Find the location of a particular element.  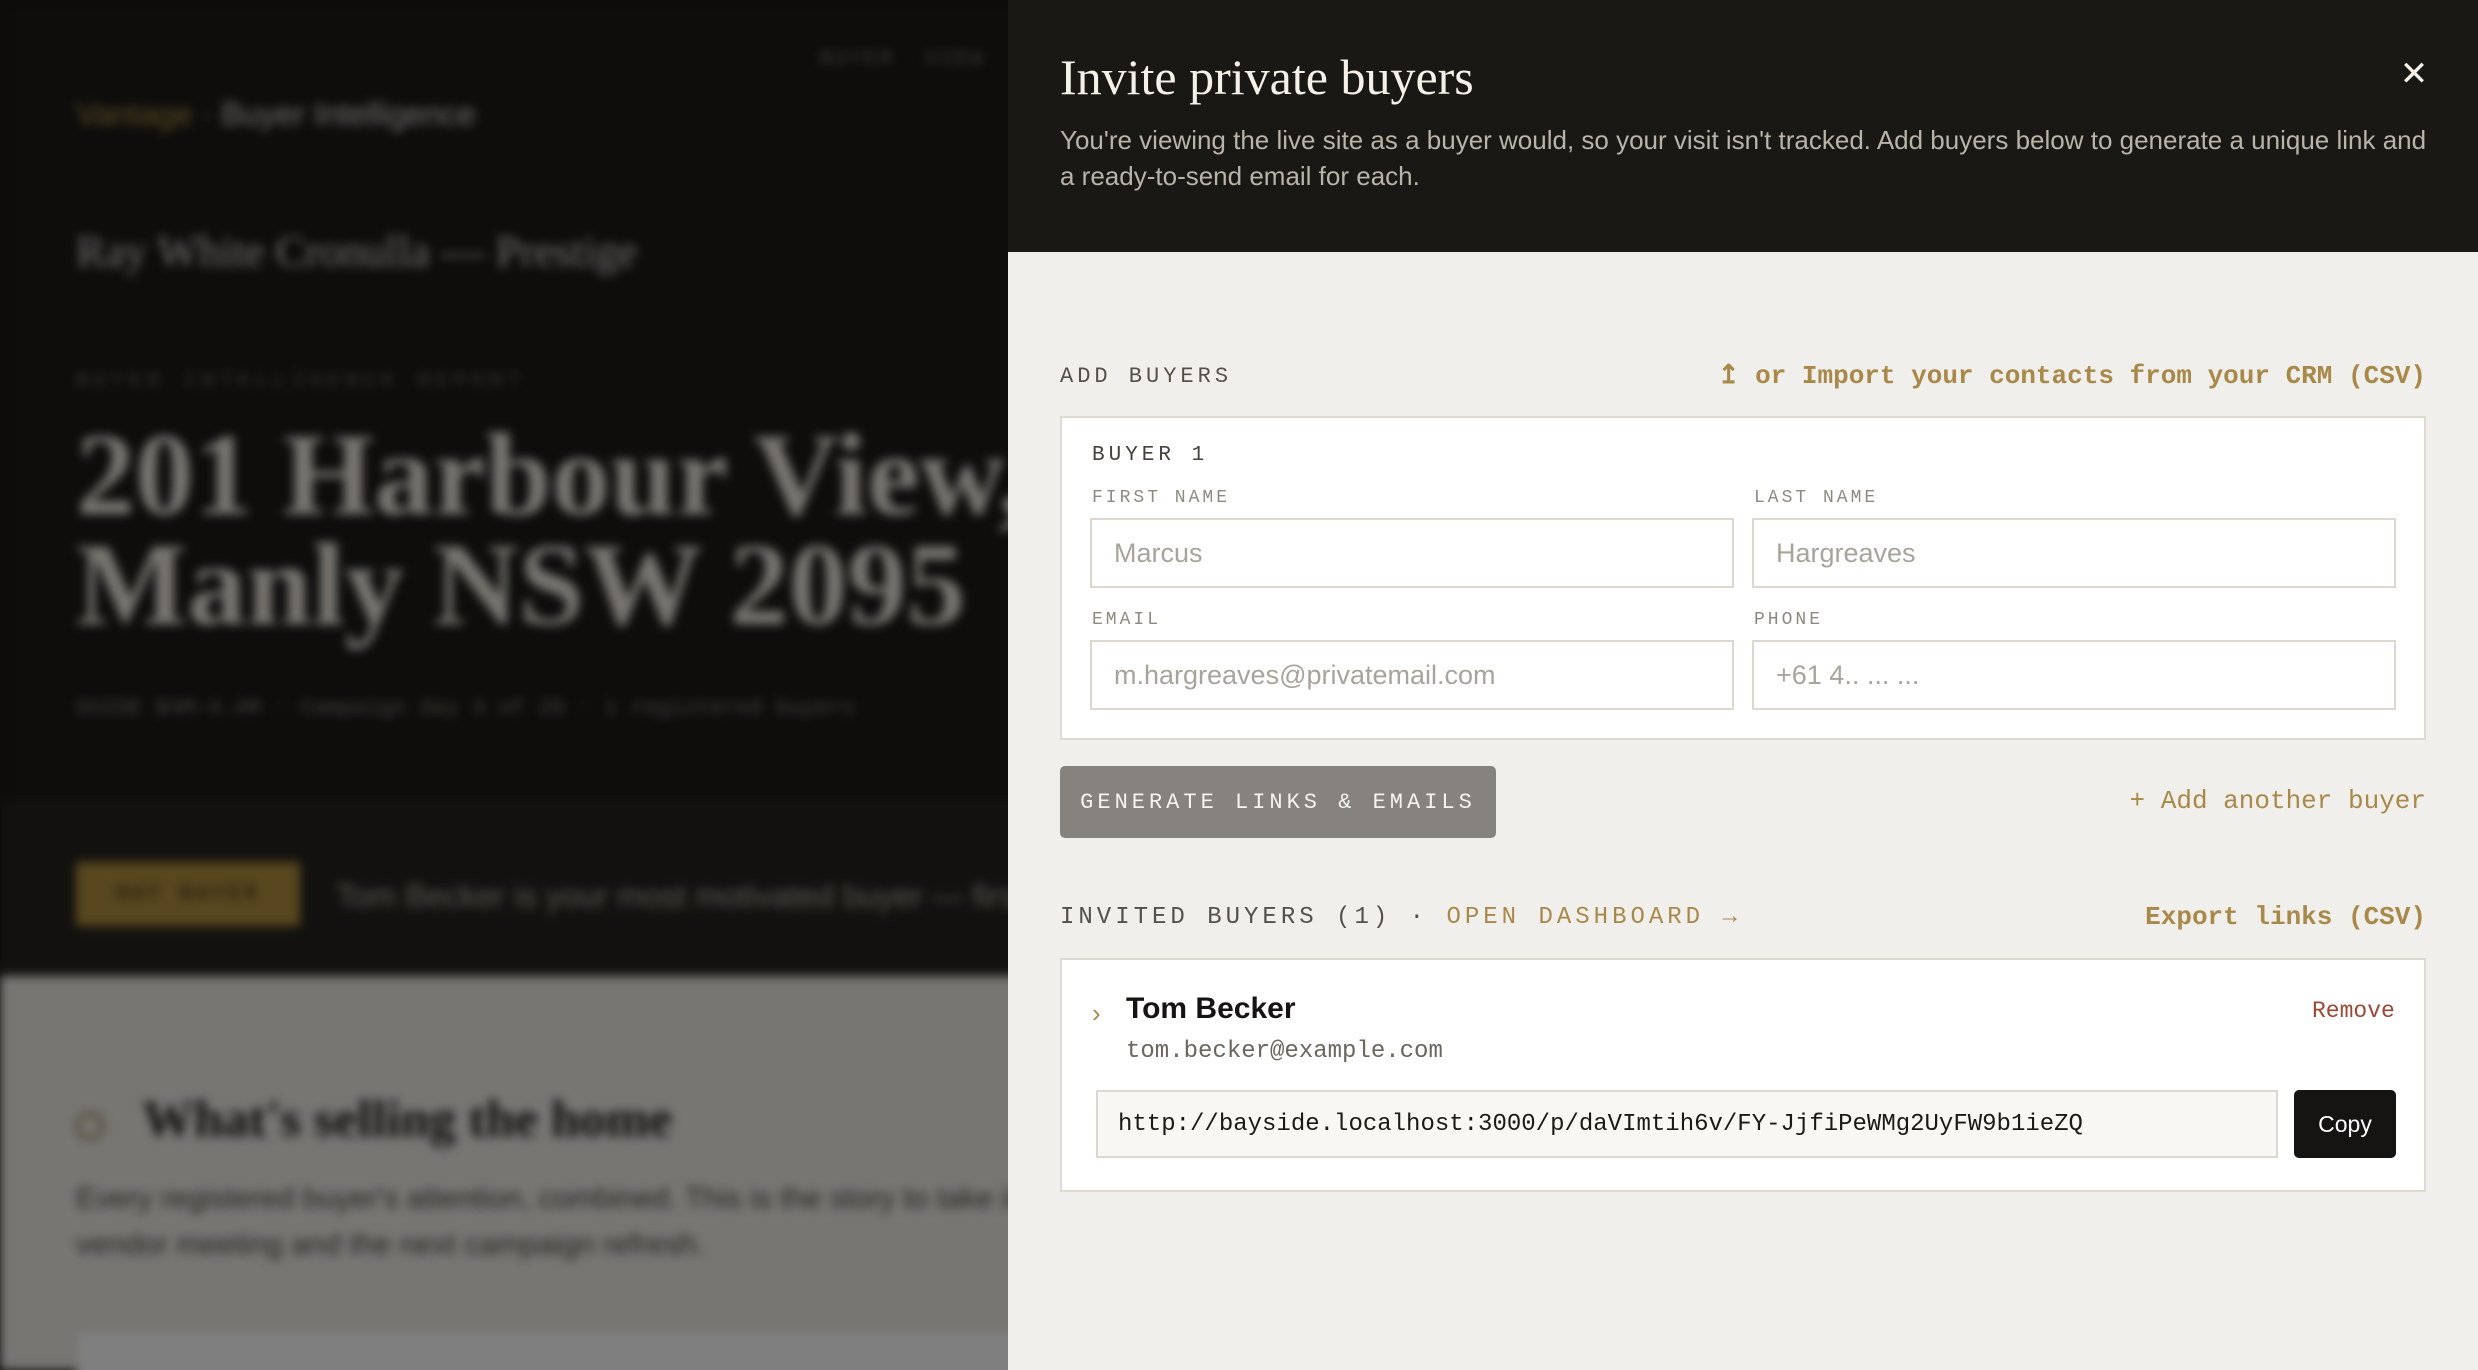

buyer-form-title: BUYER 1 is located at coordinates (1150, 455).